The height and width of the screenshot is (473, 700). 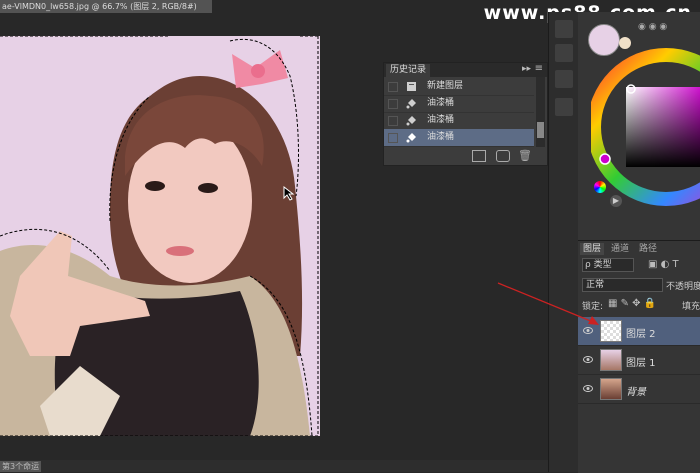 I want to click on brush-icon, so click(x=564, y=53).